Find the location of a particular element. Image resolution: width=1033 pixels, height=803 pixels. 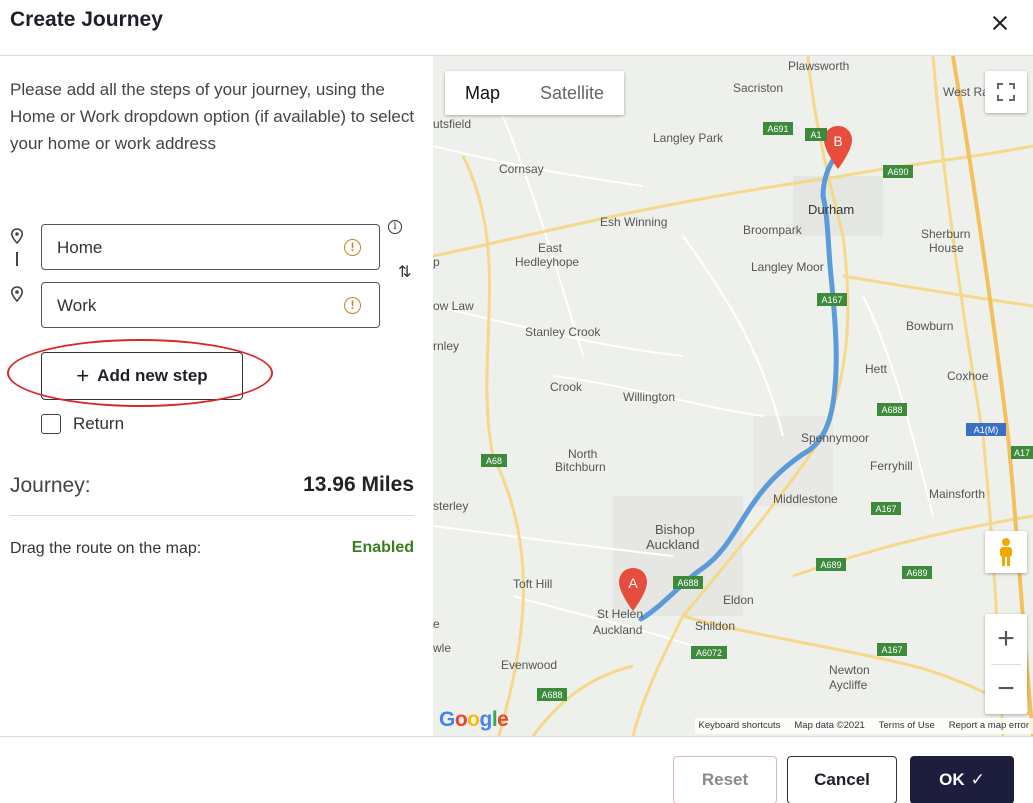

svg-text: A is located at coordinates (633, 583).